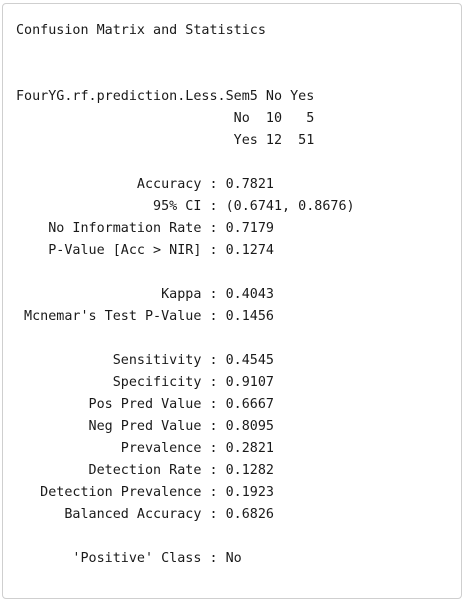 The image size is (466, 604). What do you see at coordinates (145, 492) in the screenshot?
I see `stat-detection-prevalence: Detection Prevalence : 0.1923` at bounding box center [145, 492].